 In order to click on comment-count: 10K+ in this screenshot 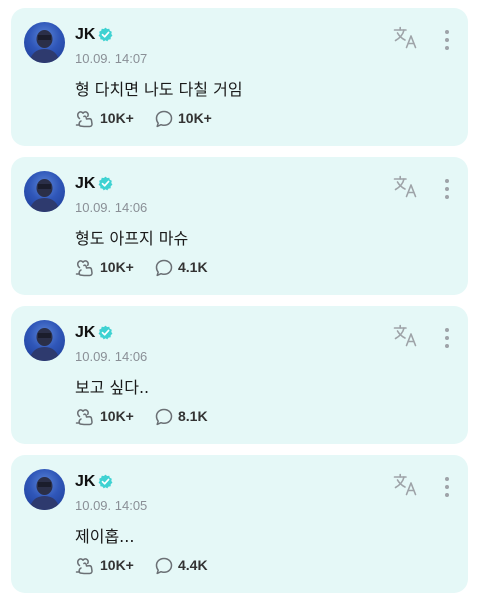, I will do `click(195, 118)`.